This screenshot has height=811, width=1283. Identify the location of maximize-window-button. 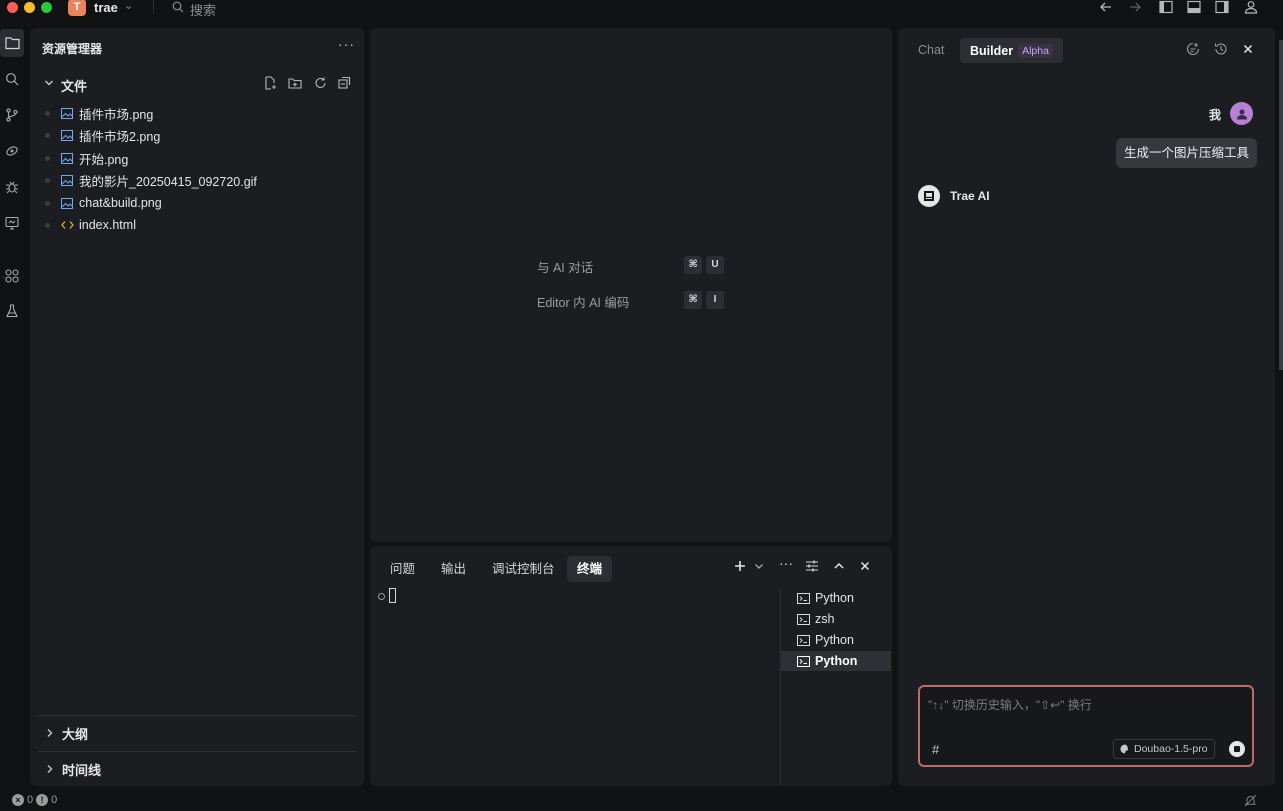
(46, 7).